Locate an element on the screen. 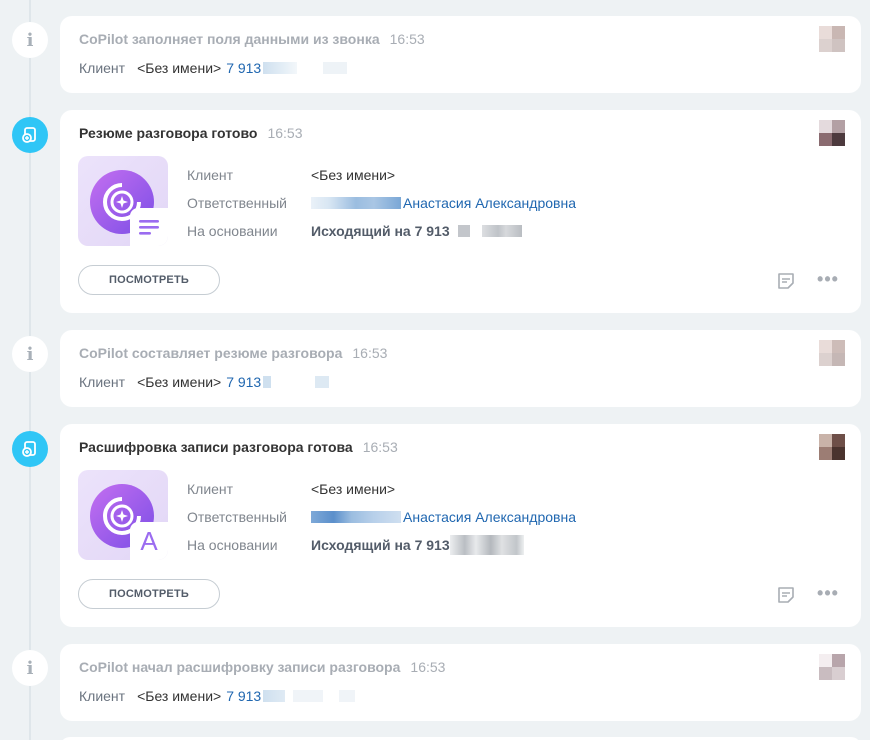  transcript-letter-icon: A is located at coordinates (149, 541).